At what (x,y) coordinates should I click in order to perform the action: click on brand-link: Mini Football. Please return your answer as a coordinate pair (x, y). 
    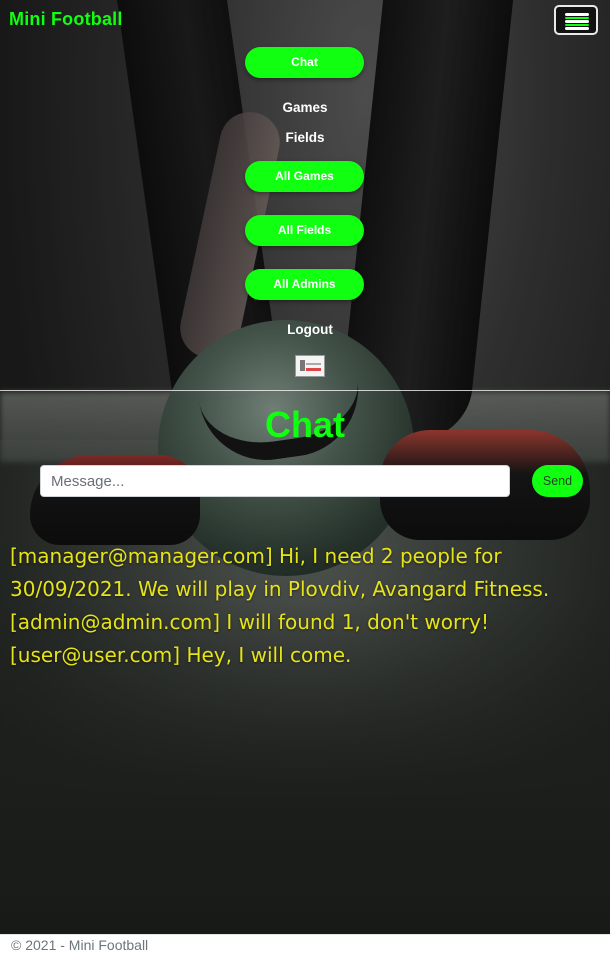
    Looking at the image, I should click on (66, 19).